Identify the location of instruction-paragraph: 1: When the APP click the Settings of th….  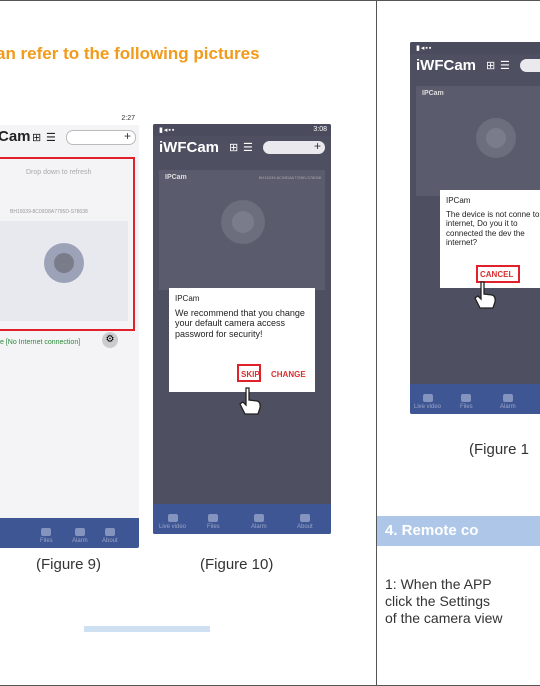
(444, 601).